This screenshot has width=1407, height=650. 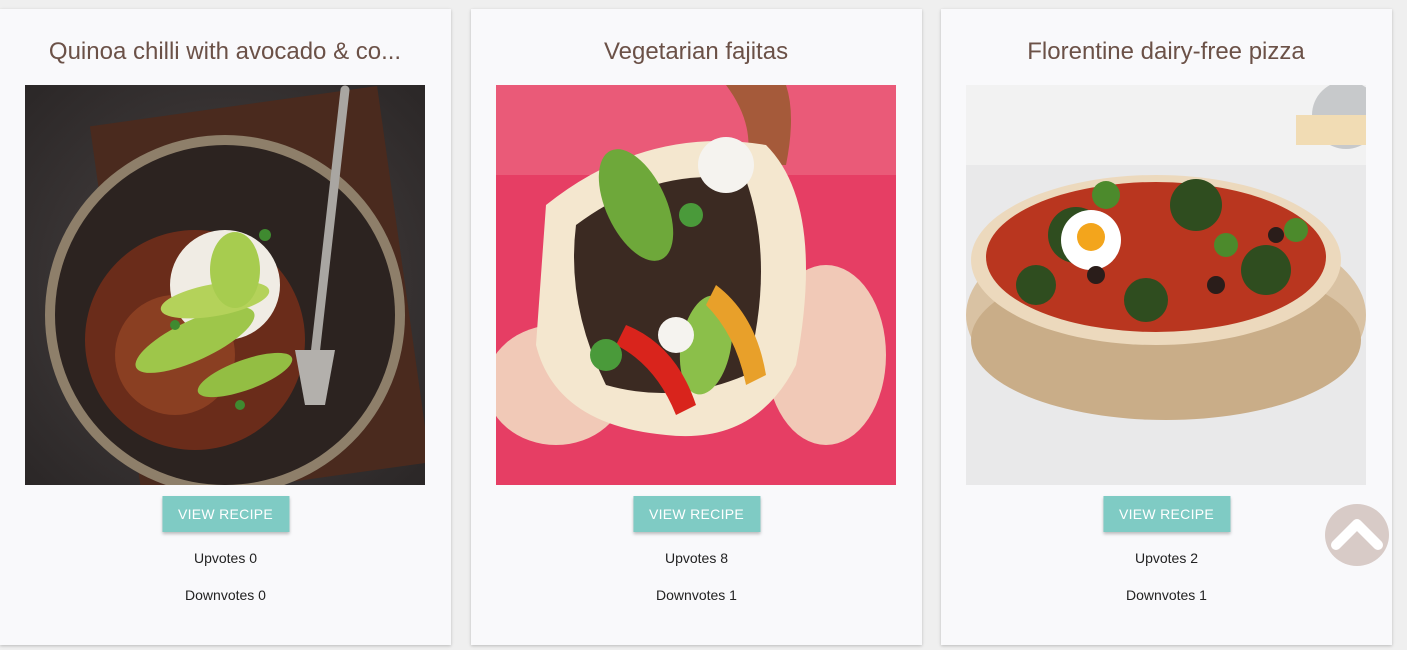 What do you see at coordinates (225, 595) in the screenshot?
I see `downvotes-count: Downvotes 0` at bounding box center [225, 595].